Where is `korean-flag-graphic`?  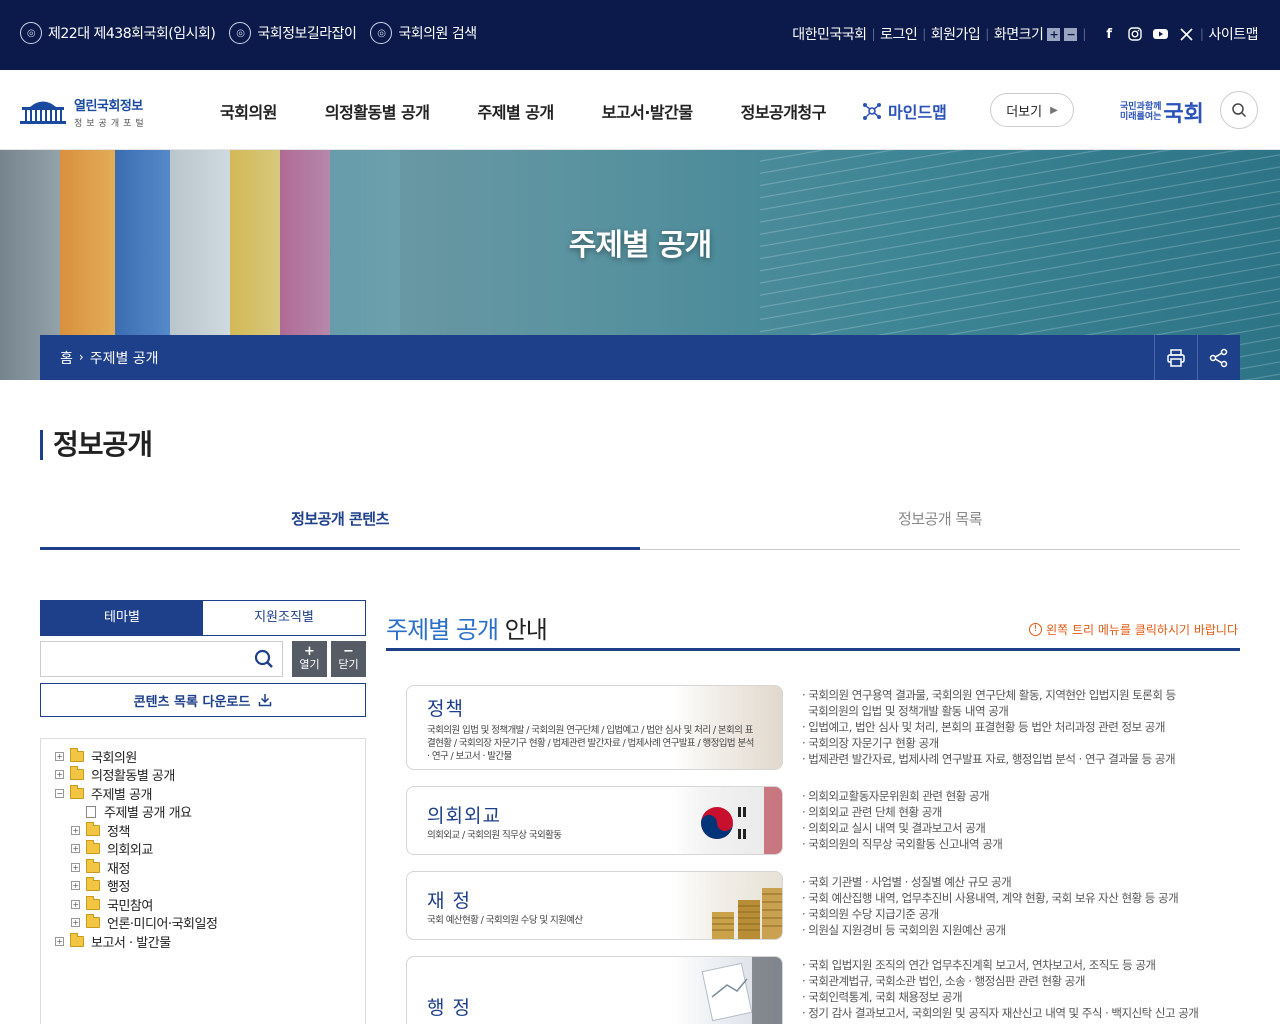 korean-flag-graphic is located at coordinates (741, 820).